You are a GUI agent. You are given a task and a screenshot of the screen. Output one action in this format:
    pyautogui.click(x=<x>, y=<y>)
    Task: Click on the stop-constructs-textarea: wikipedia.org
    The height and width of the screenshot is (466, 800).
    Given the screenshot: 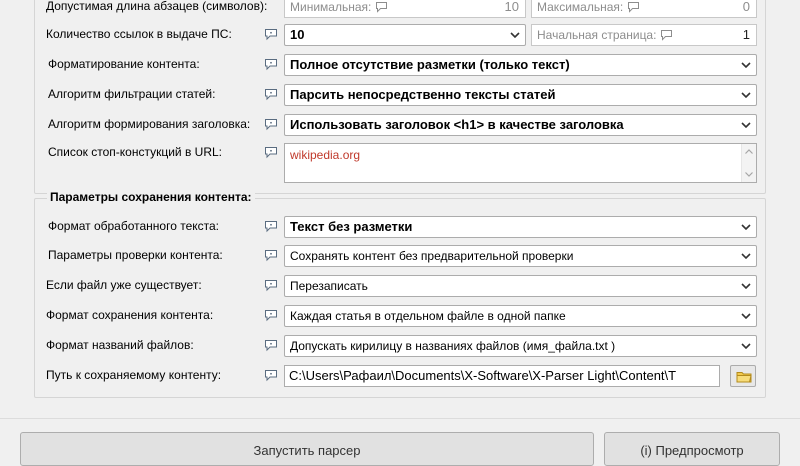 What is the action you would take?
    pyautogui.click(x=520, y=163)
    